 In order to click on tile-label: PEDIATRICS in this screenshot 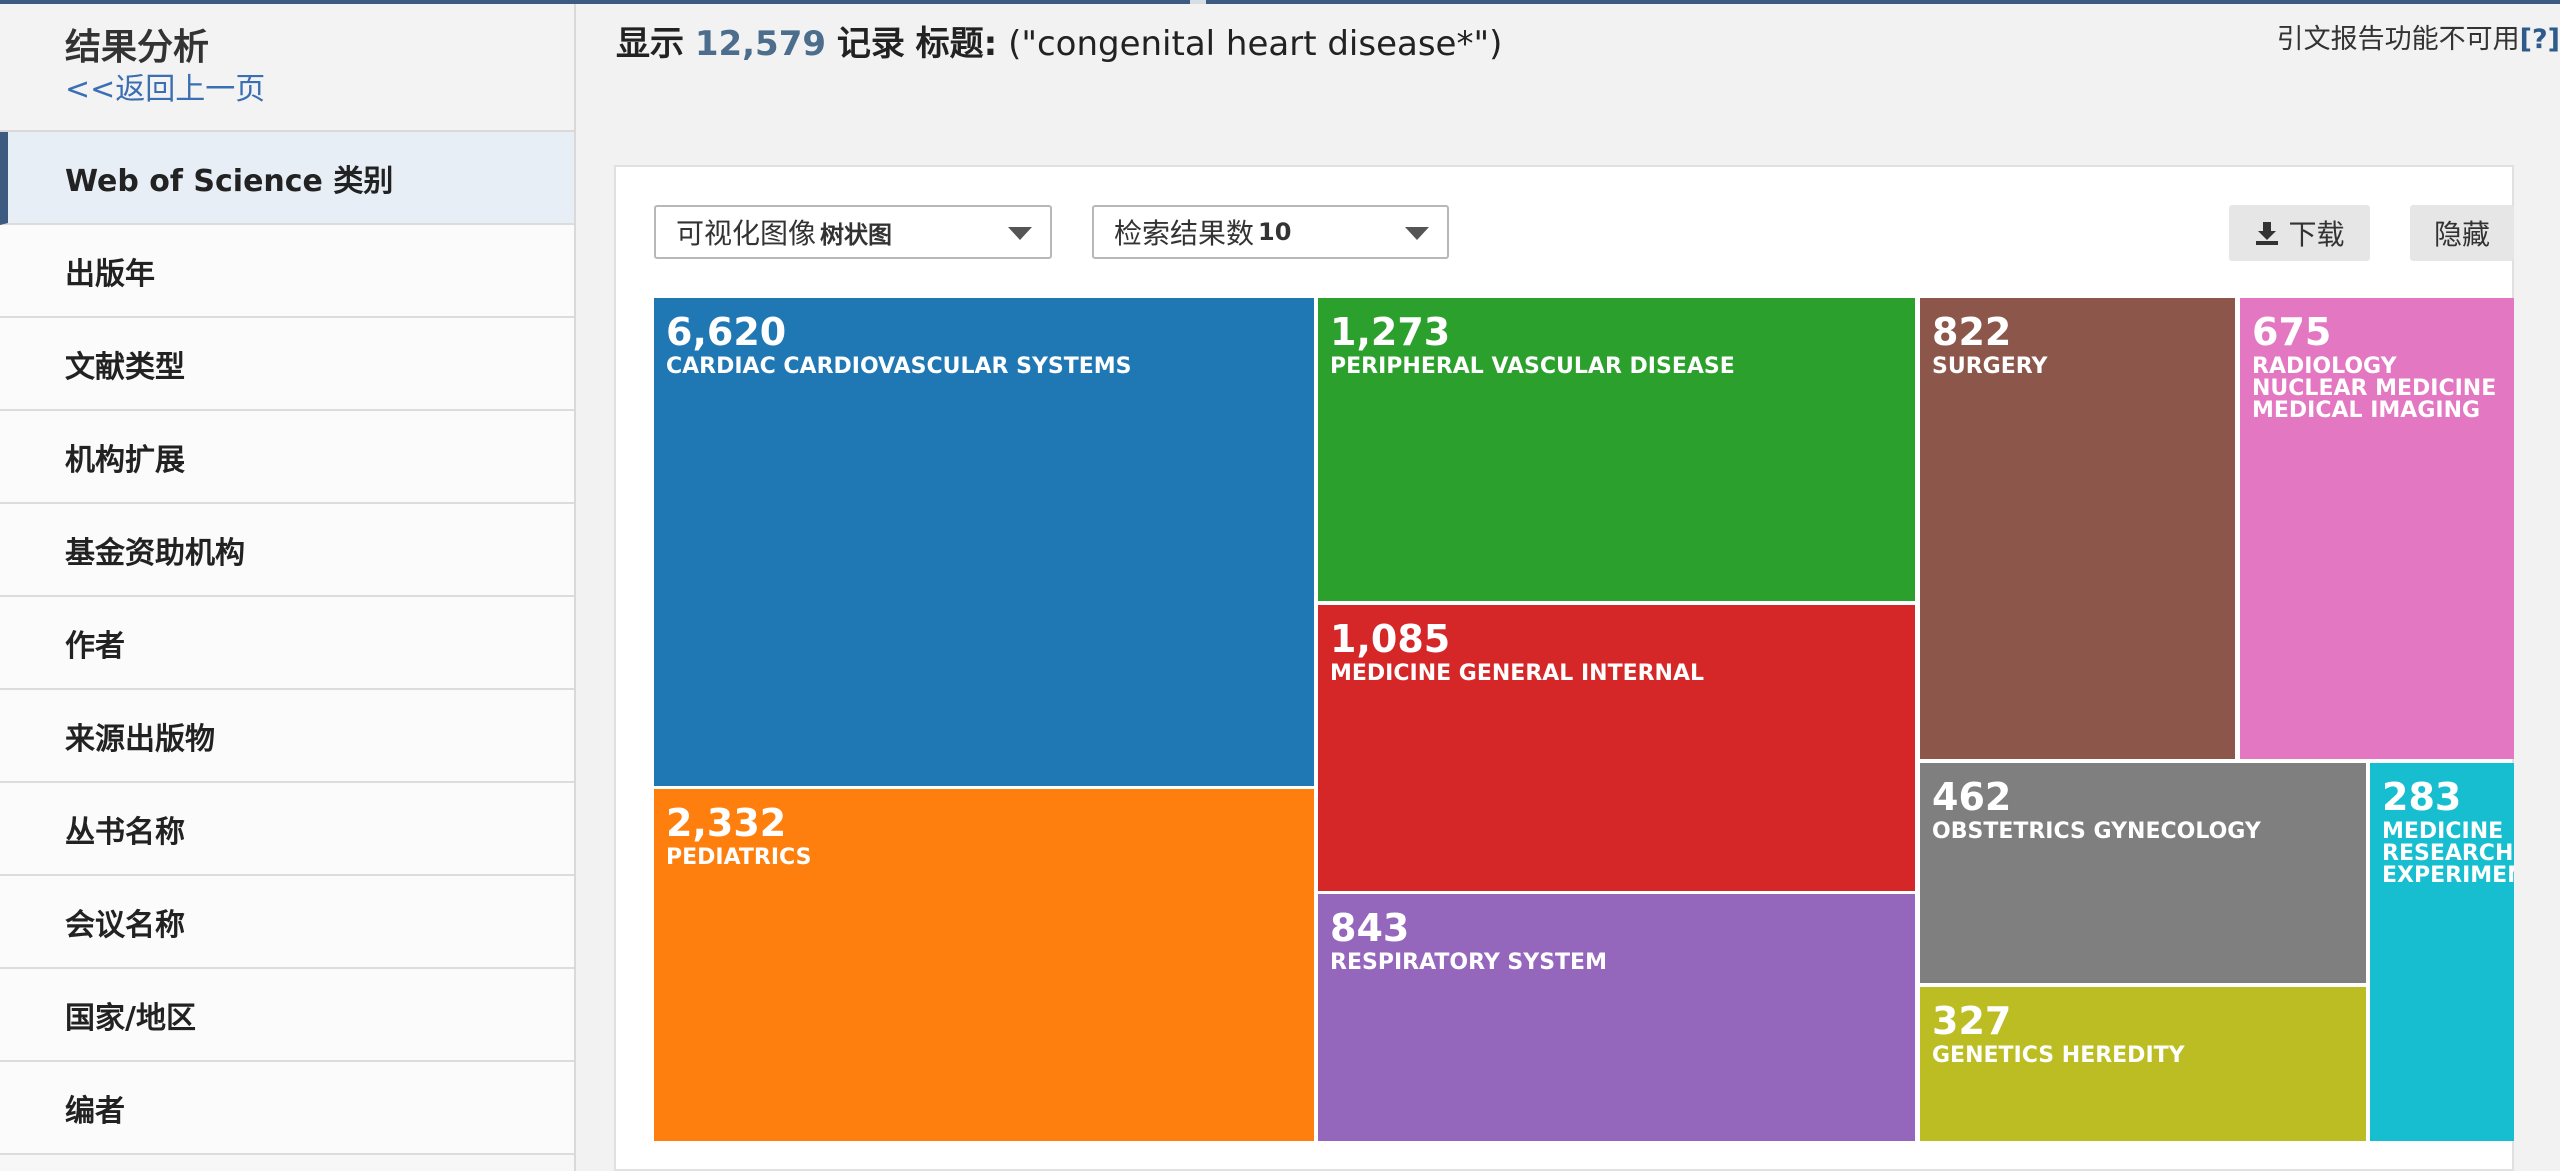, I will do `click(739, 857)`.